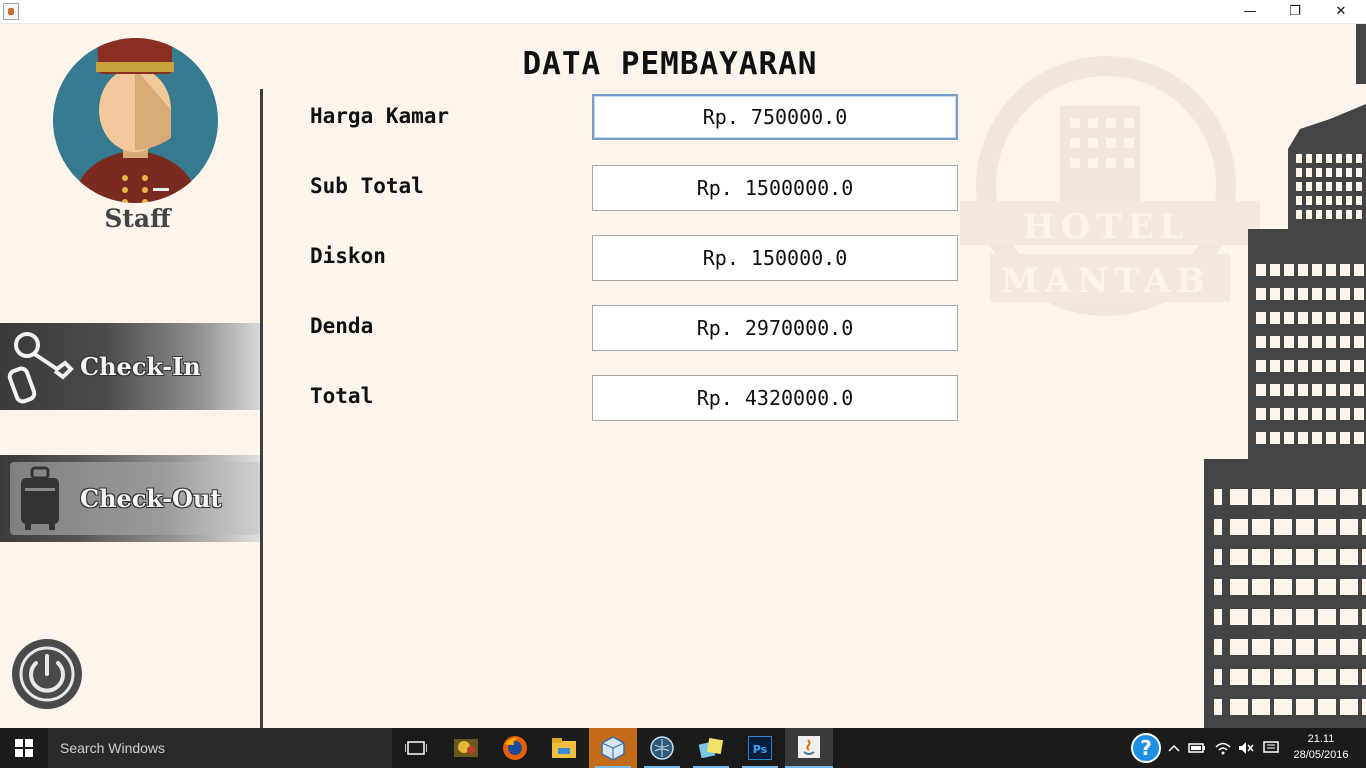  What do you see at coordinates (1321, 739) in the screenshot?
I see `clock-time: 21.11` at bounding box center [1321, 739].